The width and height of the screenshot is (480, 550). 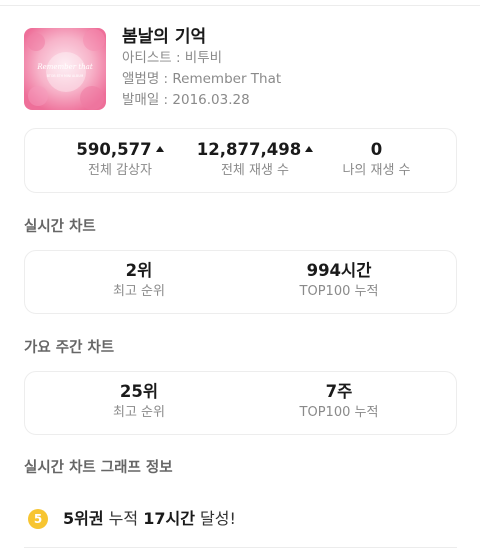 I want to click on realtime-chart-card: 2위 최고 순위 994시간 TOP100 누적, so click(x=240, y=282).